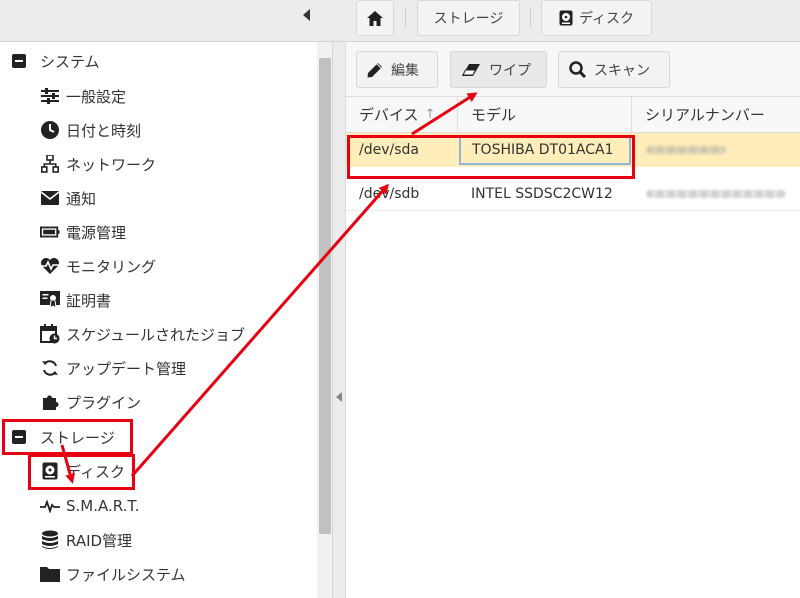 The height and width of the screenshot is (598, 800). I want to click on device-cell: /dev/sdb, so click(389, 194).